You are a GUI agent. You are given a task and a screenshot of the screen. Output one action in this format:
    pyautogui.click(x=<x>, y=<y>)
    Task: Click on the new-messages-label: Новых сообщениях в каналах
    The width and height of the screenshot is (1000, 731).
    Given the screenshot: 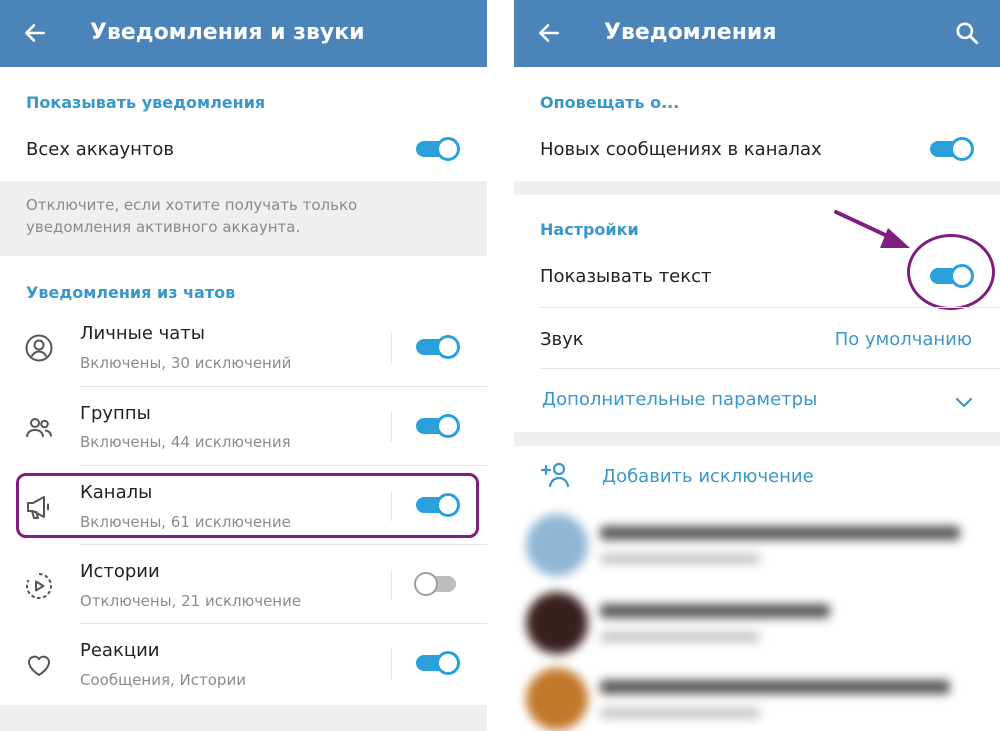 What is the action you would take?
    pyautogui.click(x=681, y=149)
    